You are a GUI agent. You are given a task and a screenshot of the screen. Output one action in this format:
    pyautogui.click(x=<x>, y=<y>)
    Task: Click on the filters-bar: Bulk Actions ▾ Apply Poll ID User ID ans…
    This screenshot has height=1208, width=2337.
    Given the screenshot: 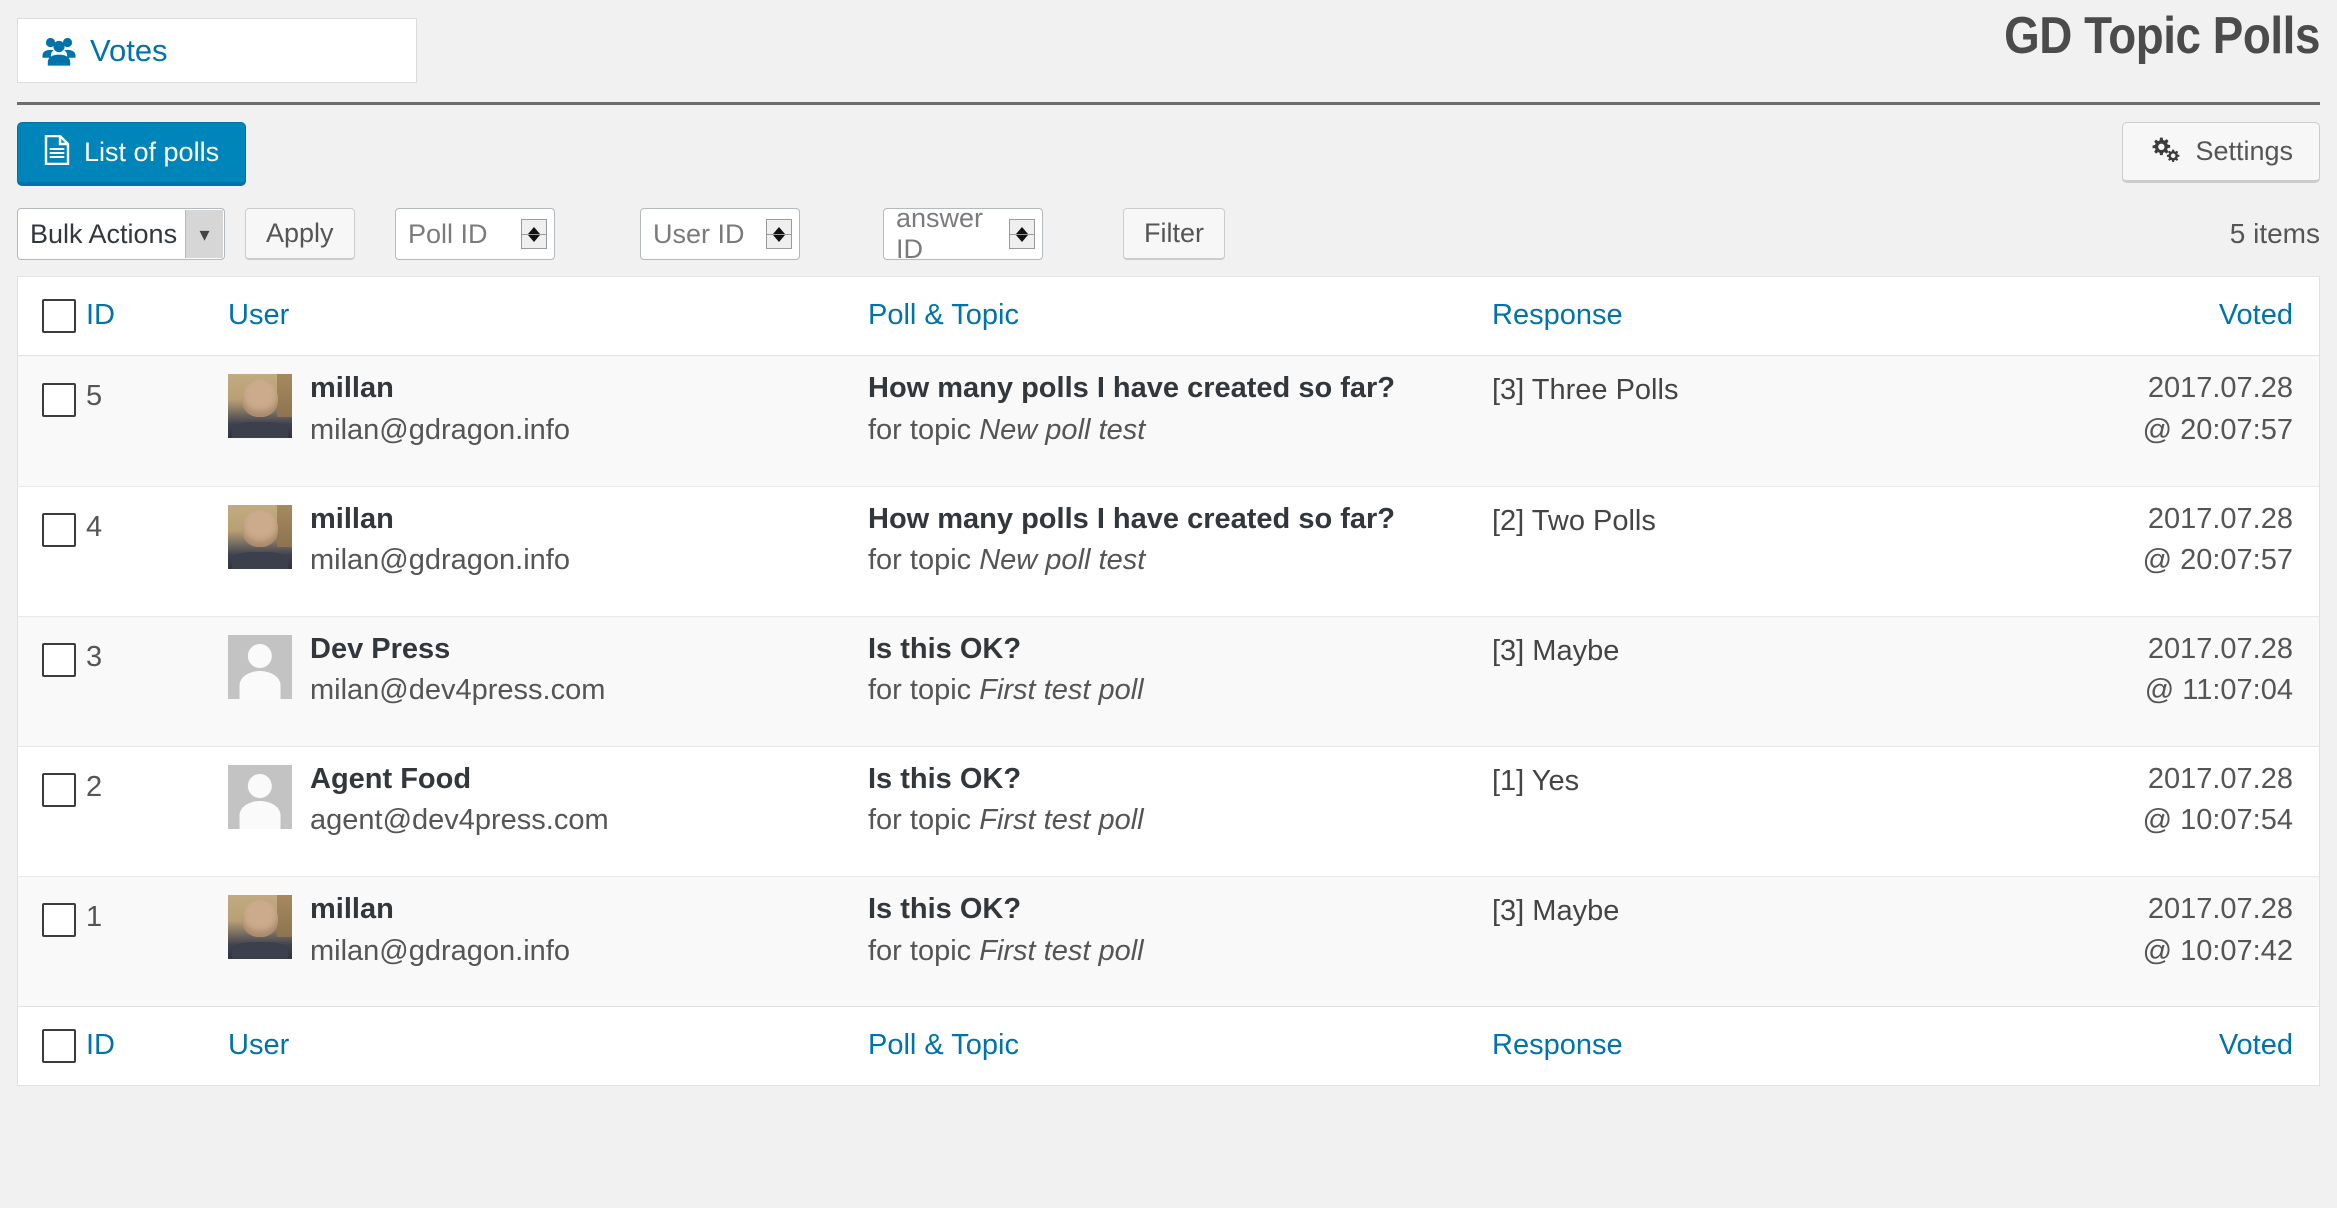 What is the action you would take?
    pyautogui.click(x=1168, y=234)
    